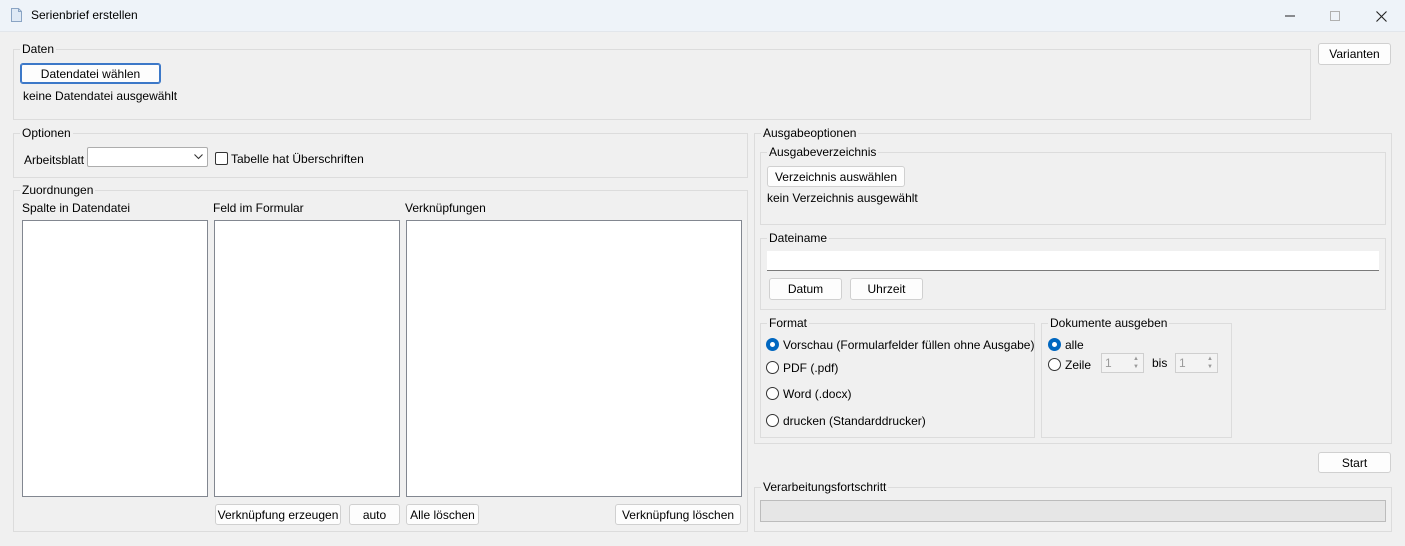 The width and height of the screenshot is (1405, 546). What do you see at coordinates (76, 208) in the screenshot?
I see `col-datafile-label: Spalte in Datendatei` at bounding box center [76, 208].